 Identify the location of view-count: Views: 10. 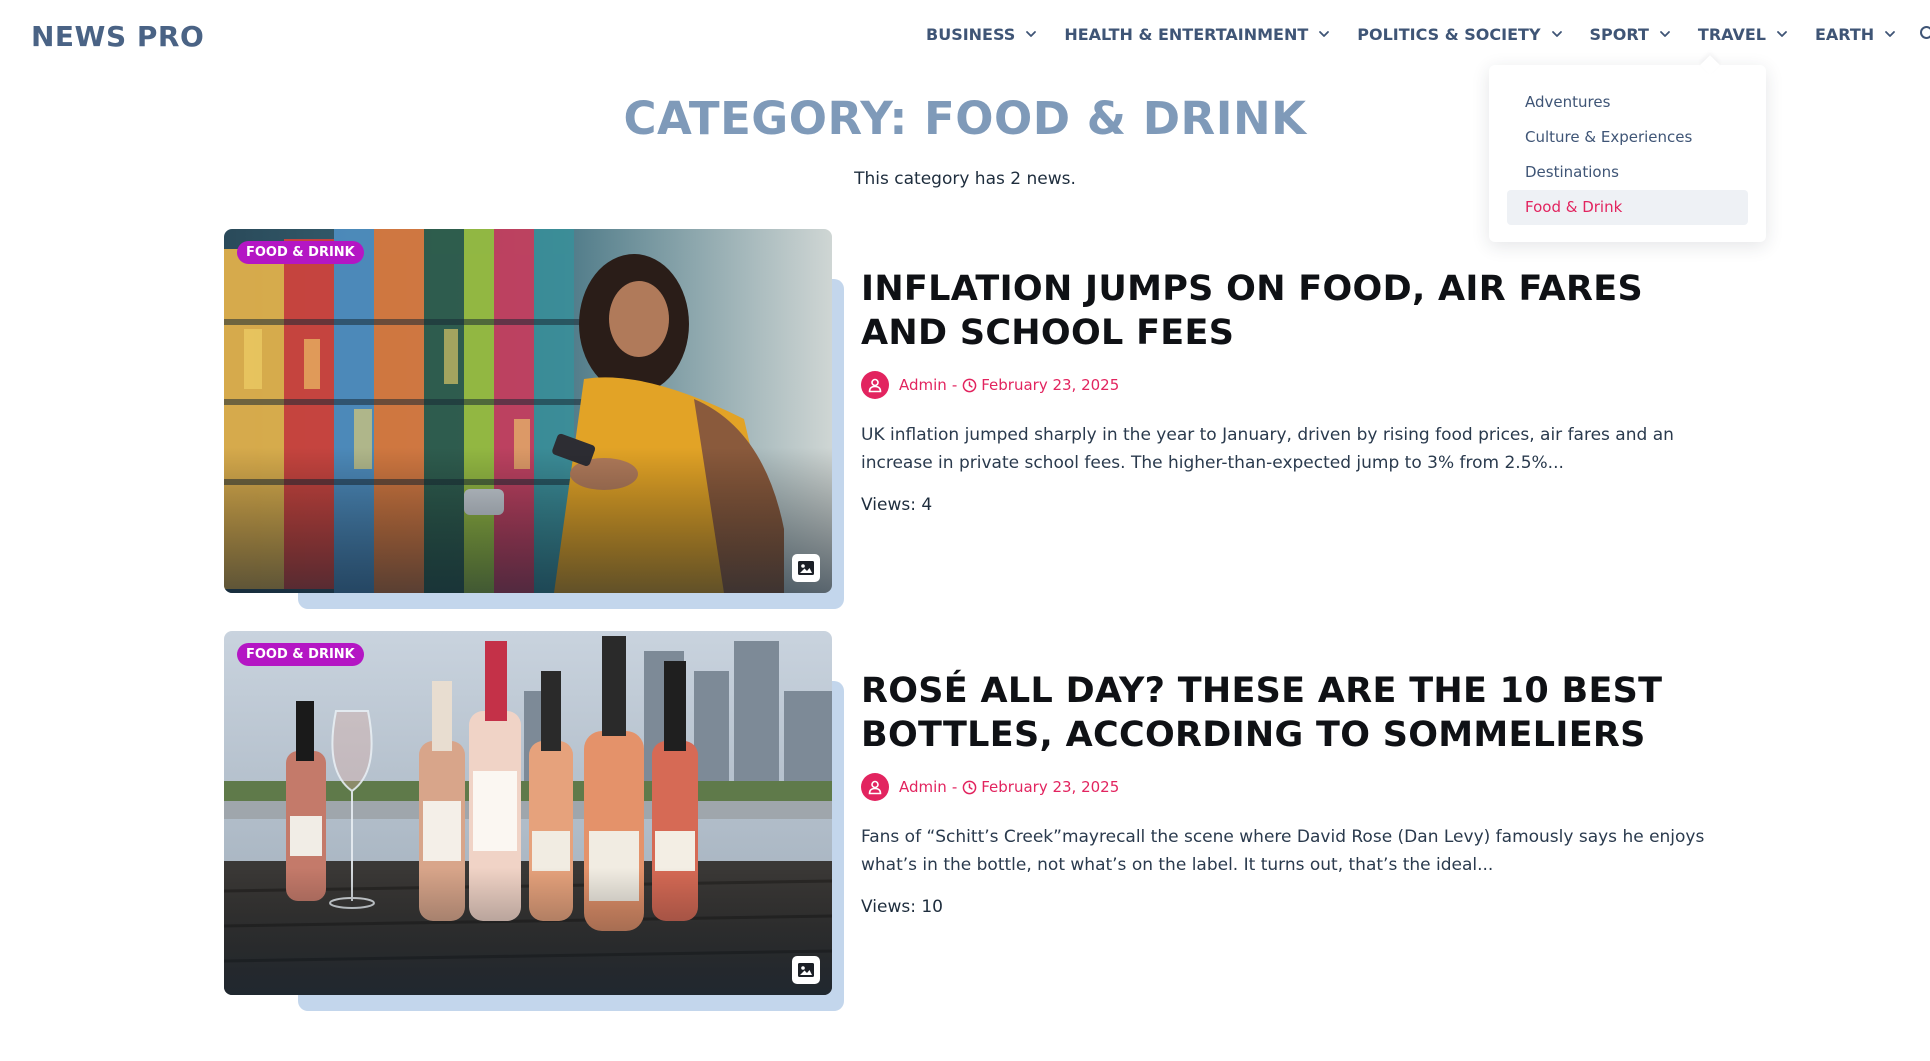
(902, 907).